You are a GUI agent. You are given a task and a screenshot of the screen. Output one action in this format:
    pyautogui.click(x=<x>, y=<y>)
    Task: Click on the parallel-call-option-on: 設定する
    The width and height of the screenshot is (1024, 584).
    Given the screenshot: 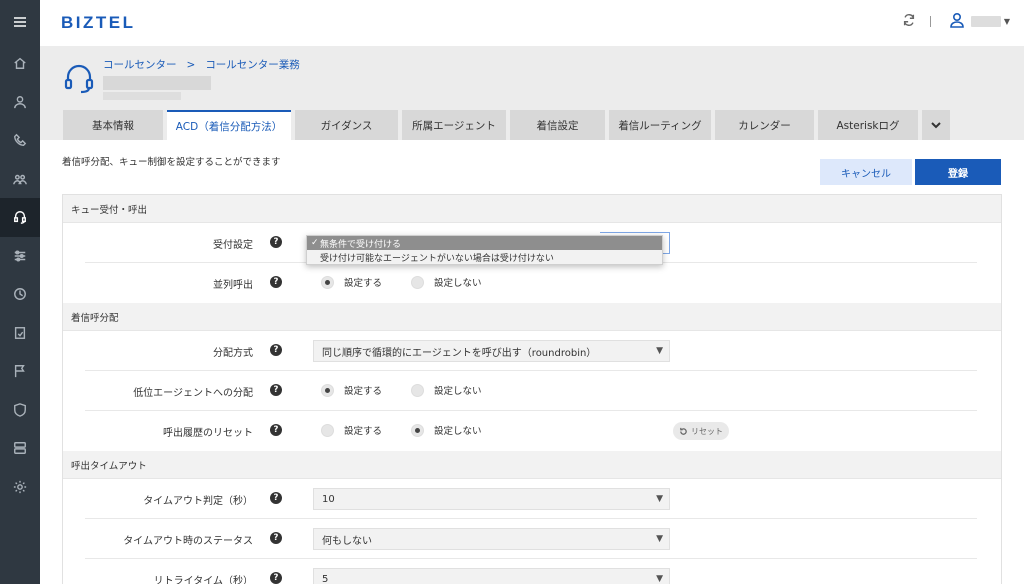 What is the action you would take?
    pyautogui.click(x=351, y=282)
    